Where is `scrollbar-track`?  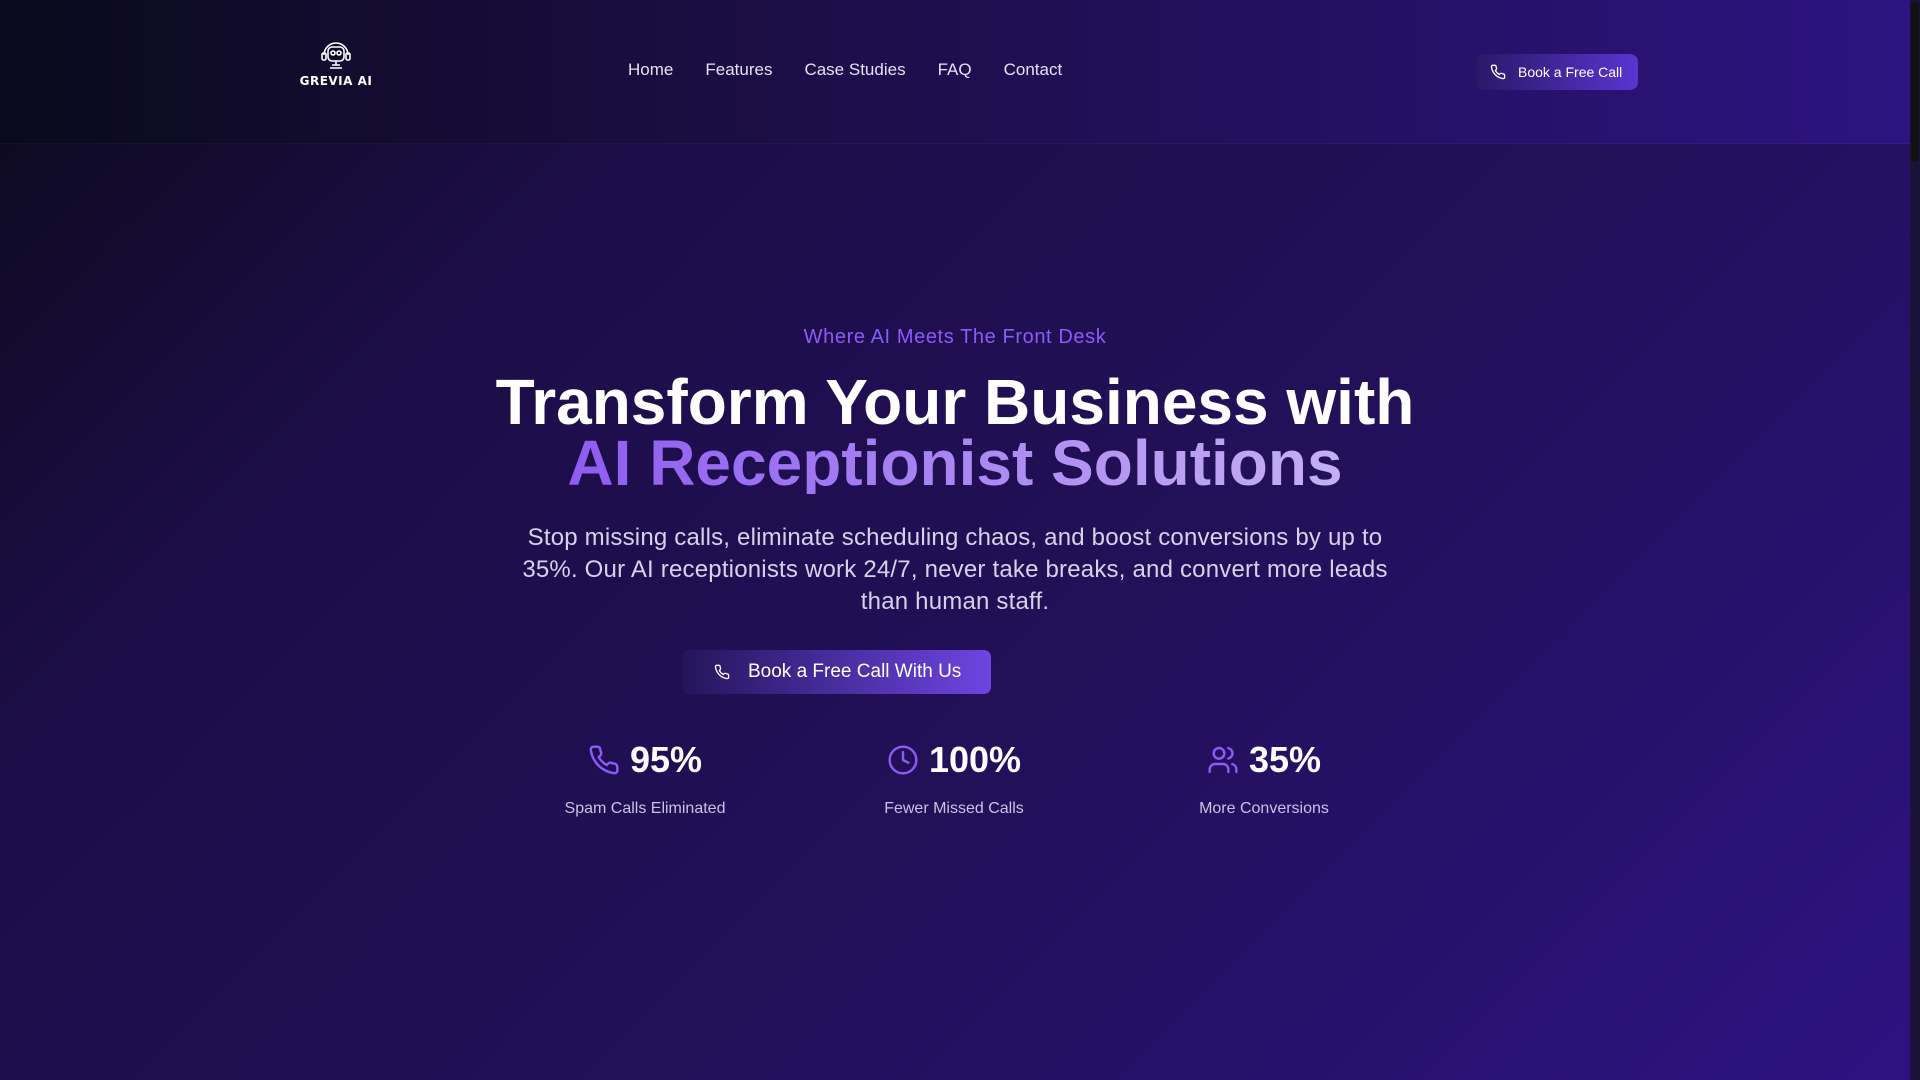 scrollbar-track is located at coordinates (1915, 540).